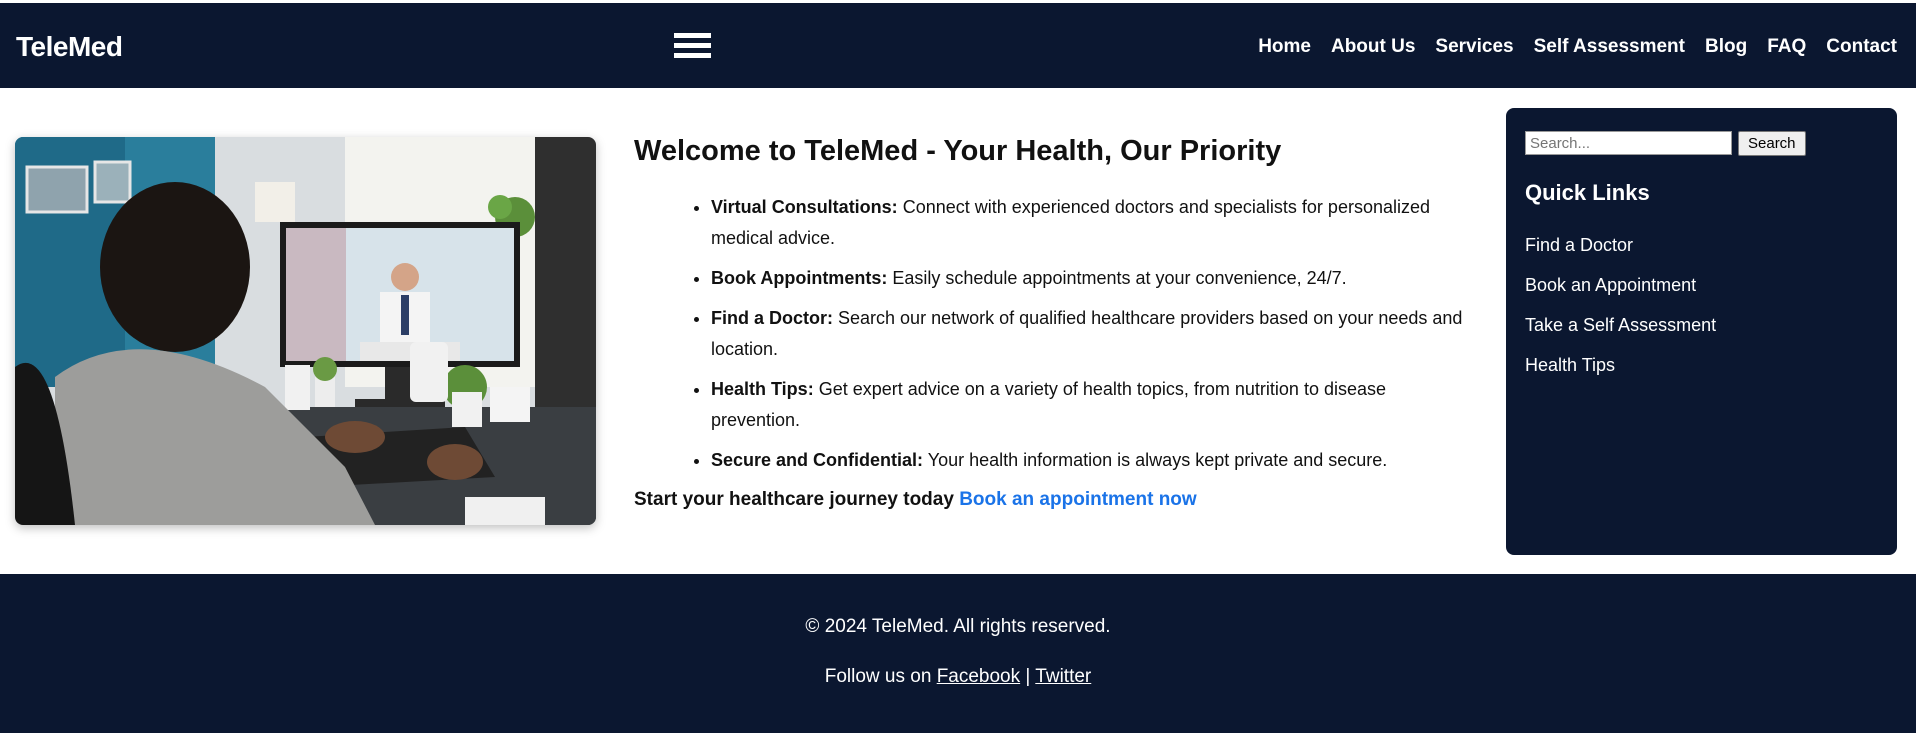  What do you see at coordinates (1063, 676) in the screenshot?
I see `twitter-link: Twitter` at bounding box center [1063, 676].